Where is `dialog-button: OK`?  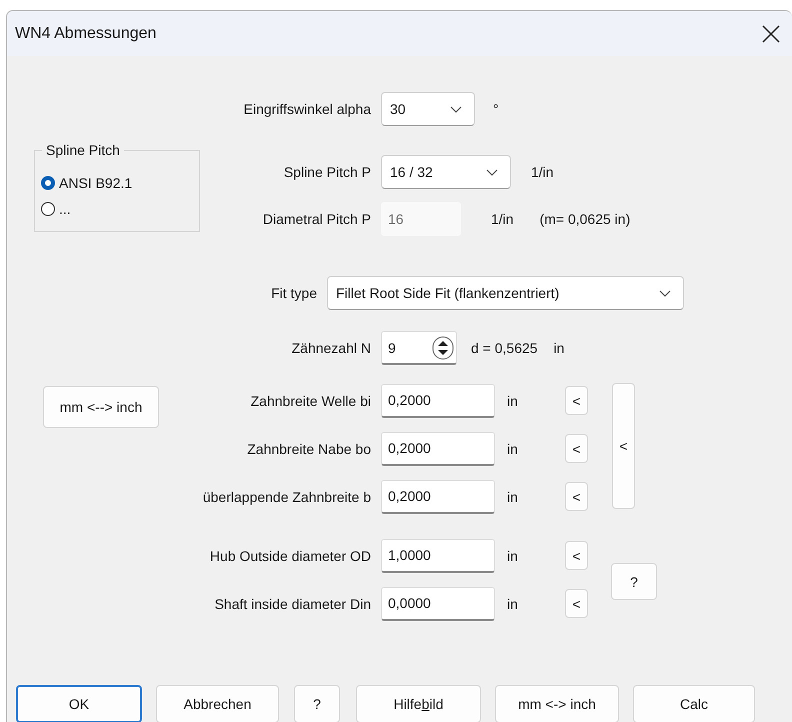 dialog-button: OK is located at coordinates (79, 703).